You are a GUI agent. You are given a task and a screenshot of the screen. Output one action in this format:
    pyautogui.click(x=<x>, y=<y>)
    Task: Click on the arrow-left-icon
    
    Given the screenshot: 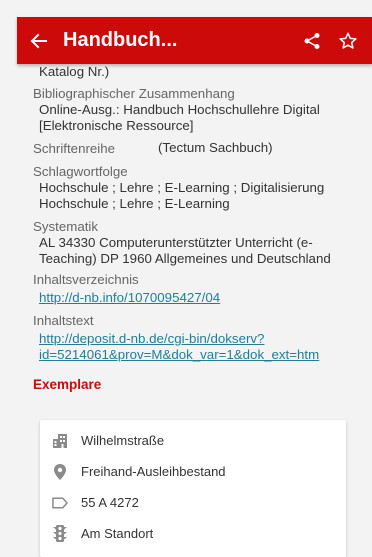 What is the action you would take?
    pyautogui.click(x=38, y=40)
    